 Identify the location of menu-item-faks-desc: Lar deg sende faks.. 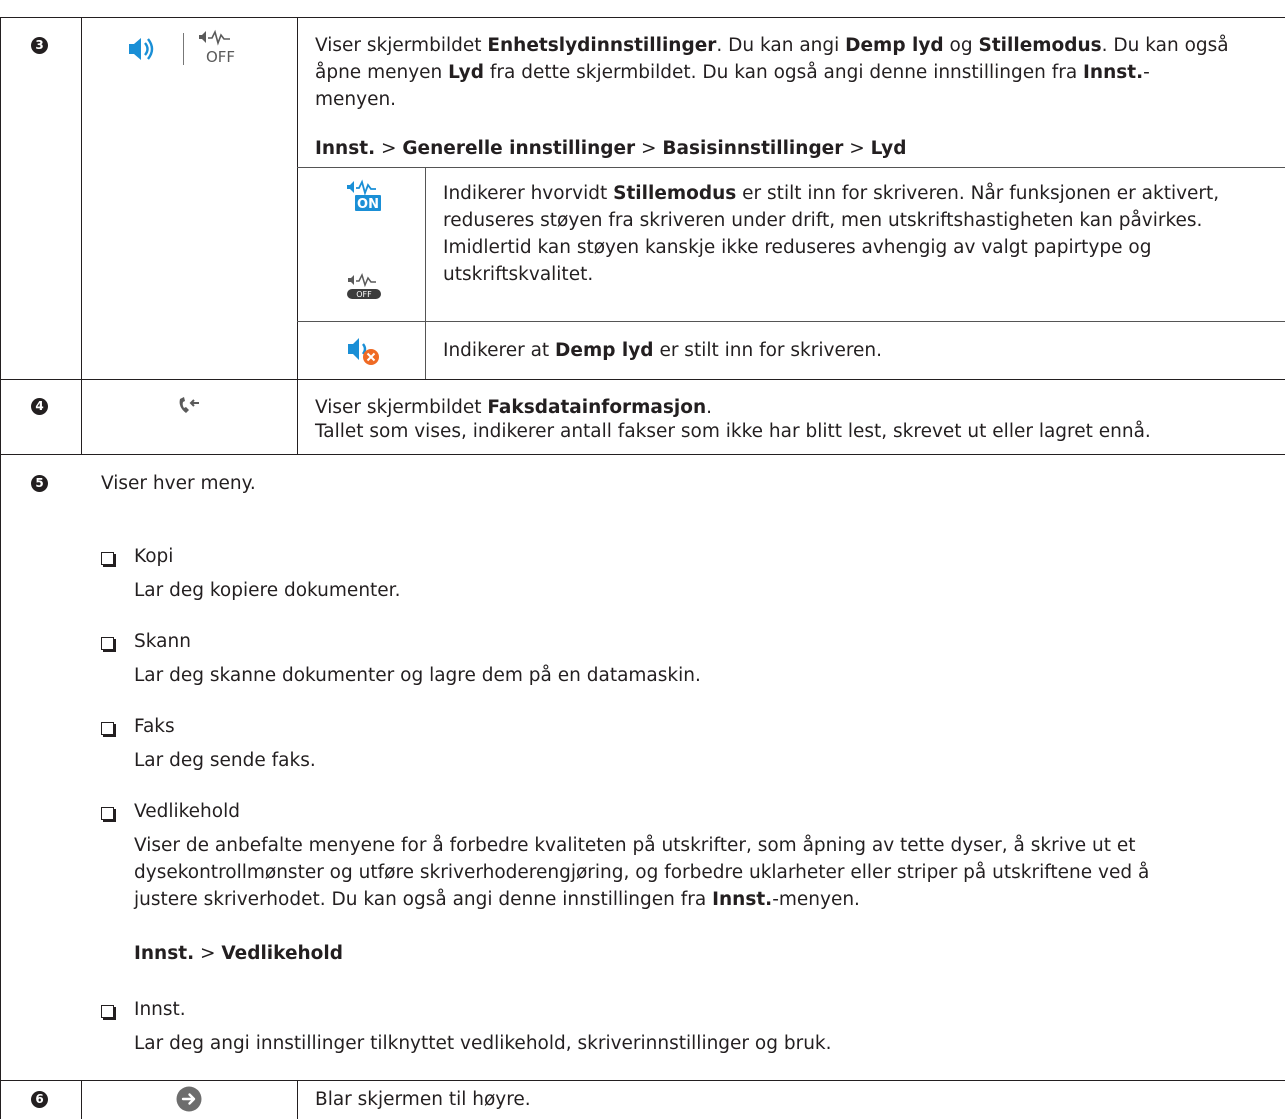
(225, 760).